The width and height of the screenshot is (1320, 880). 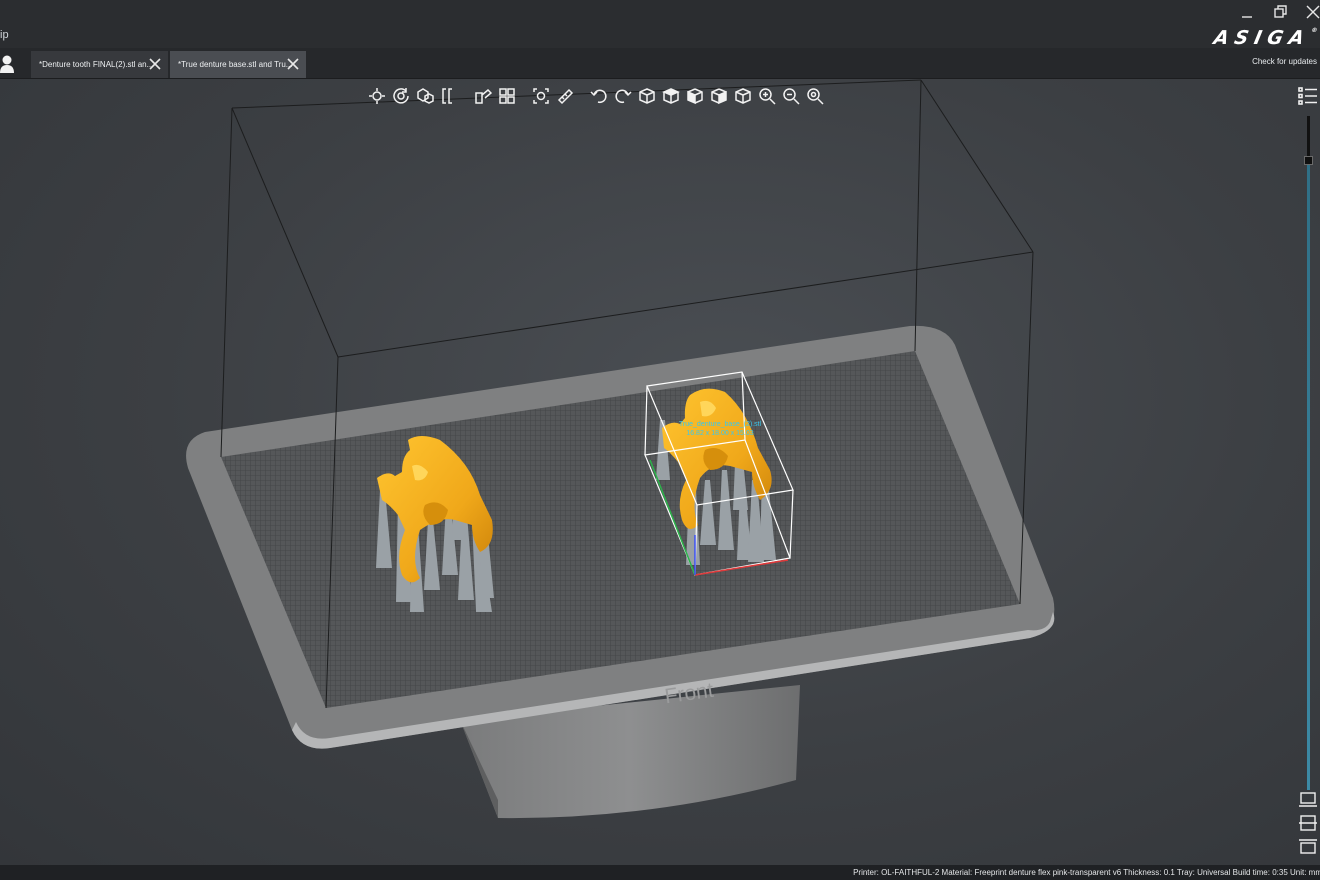 I want to click on zoom-fit-button, so click(x=815, y=96).